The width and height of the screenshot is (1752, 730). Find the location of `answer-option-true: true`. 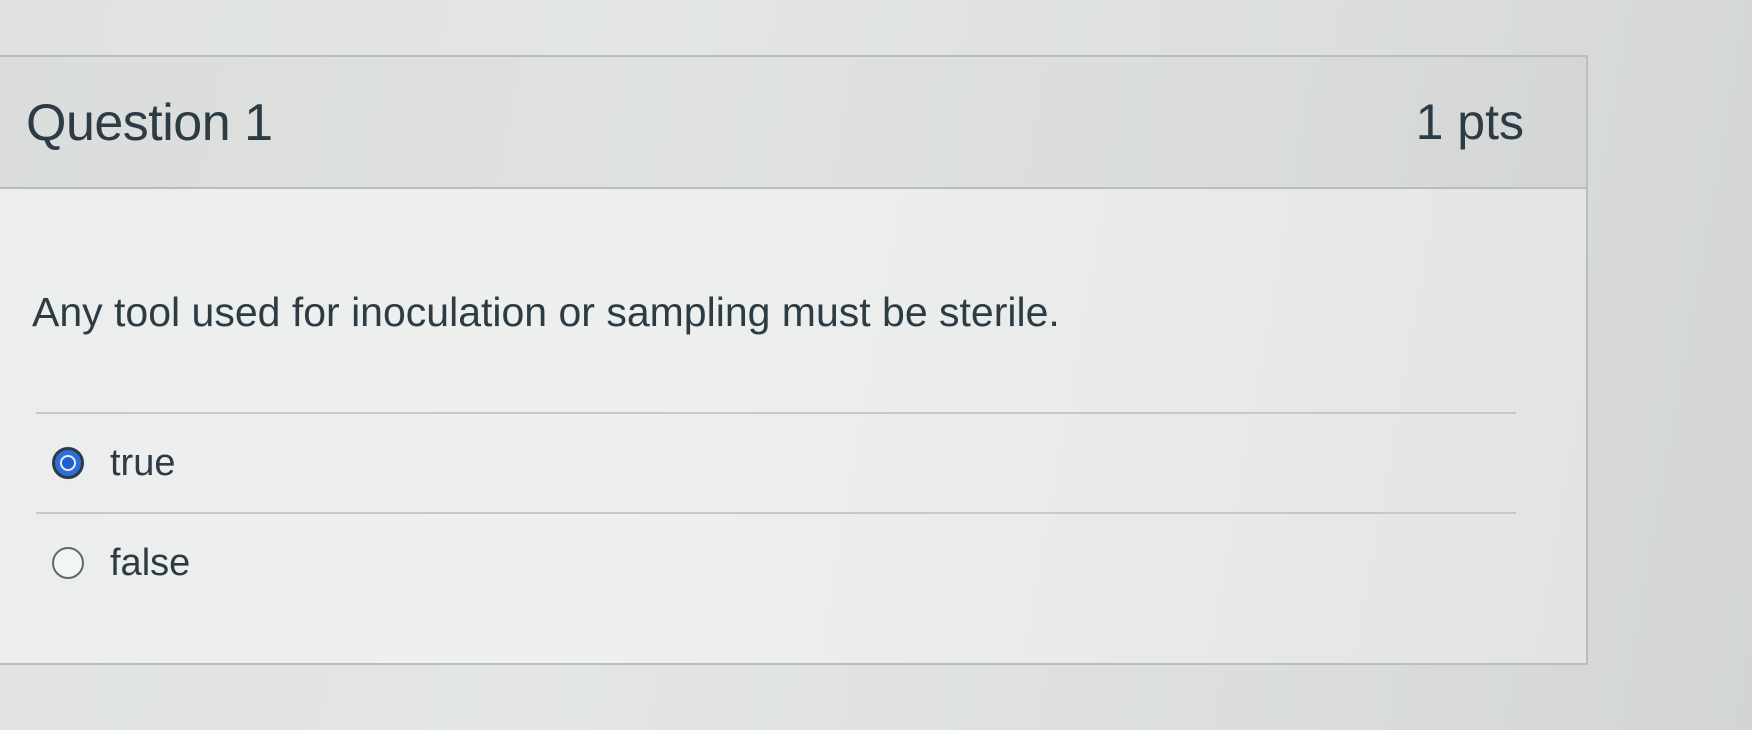

answer-option-true: true is located at coordinates (776, 463).